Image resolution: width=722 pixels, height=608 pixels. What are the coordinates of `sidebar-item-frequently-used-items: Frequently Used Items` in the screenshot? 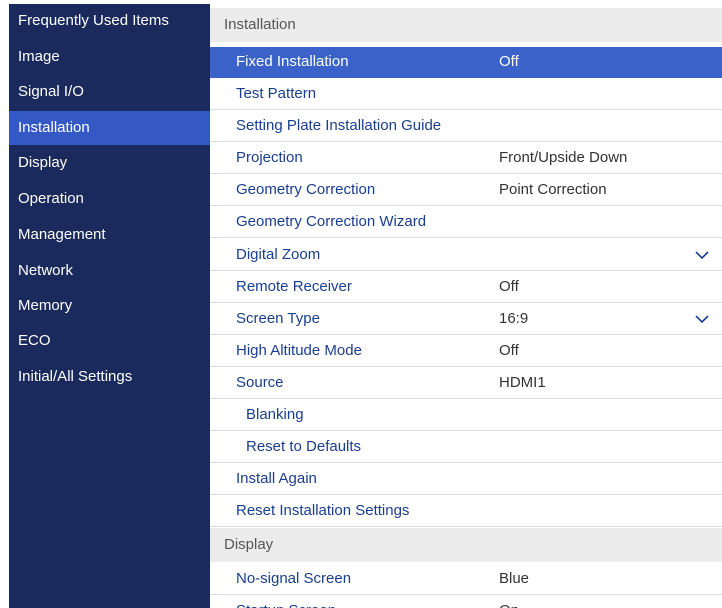 It's located at (109, 21).